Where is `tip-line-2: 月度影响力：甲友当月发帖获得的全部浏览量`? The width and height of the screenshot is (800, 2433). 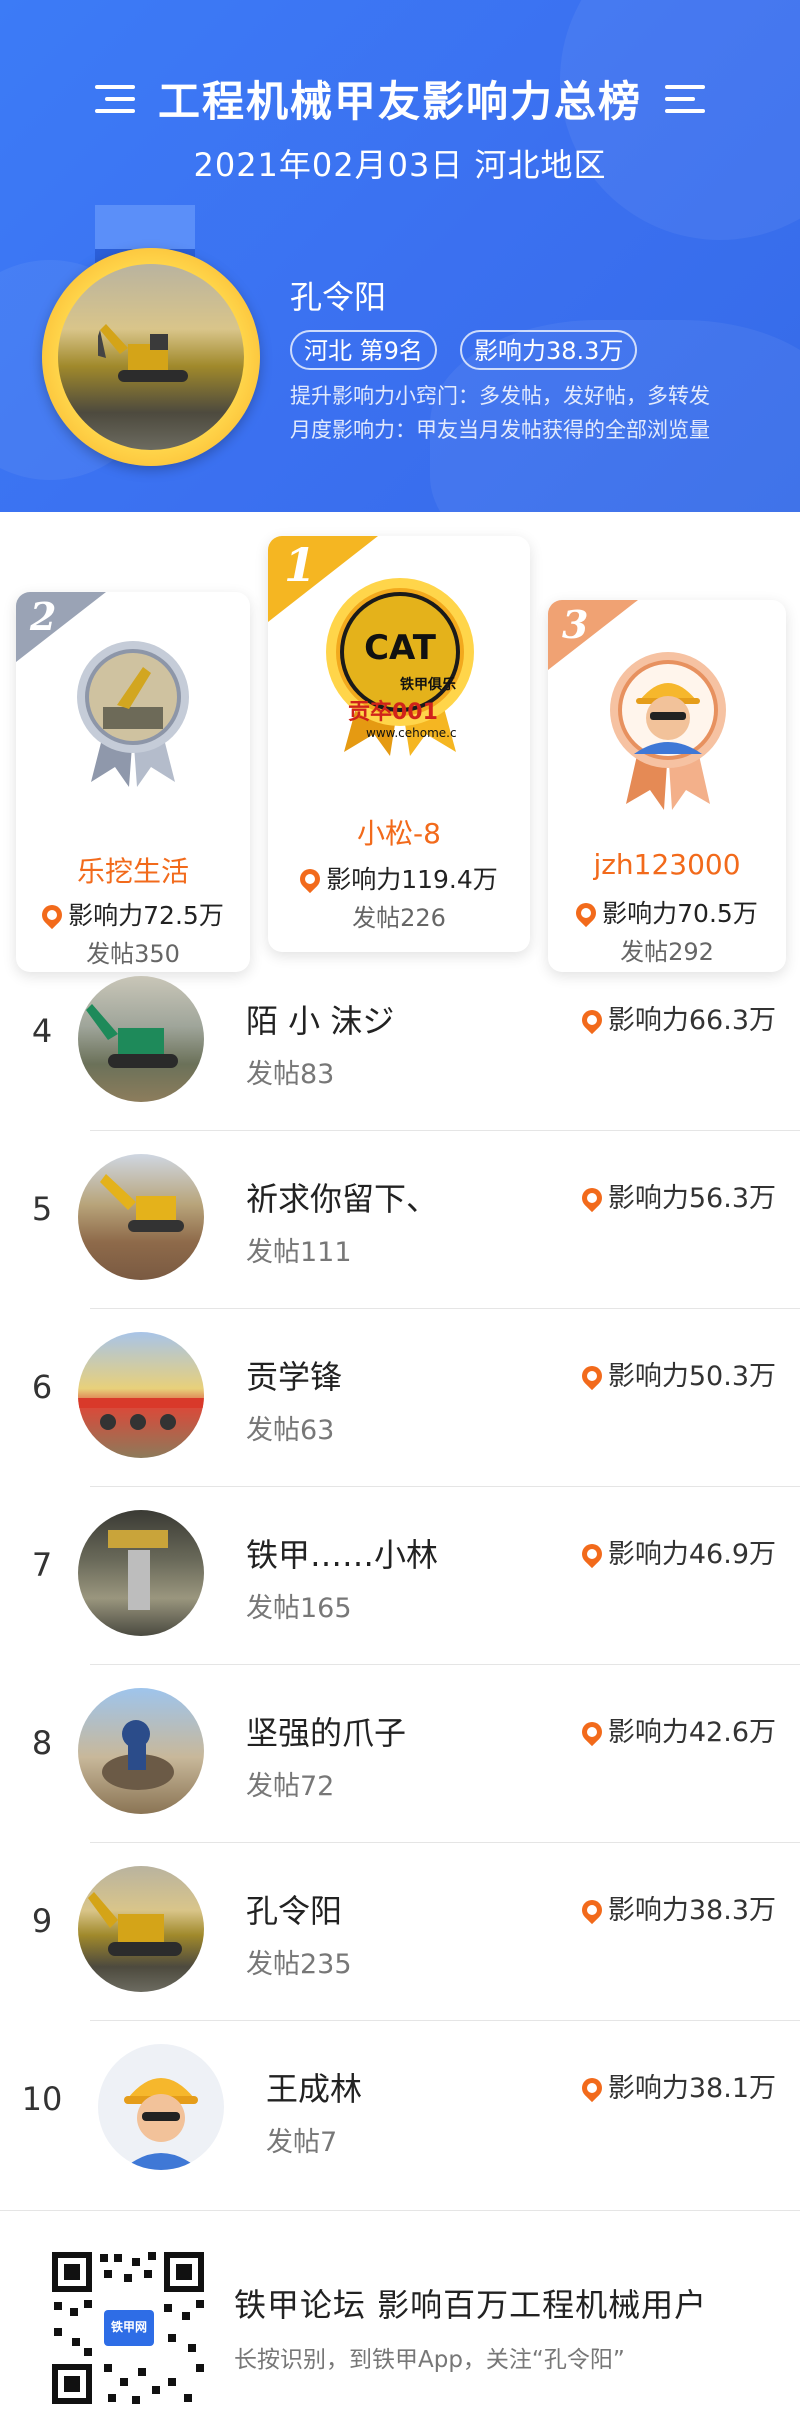 tip-line-2: 月度影响力：甲友当月发帖获得的全部浏览量 is located at coordinates (500, 430).